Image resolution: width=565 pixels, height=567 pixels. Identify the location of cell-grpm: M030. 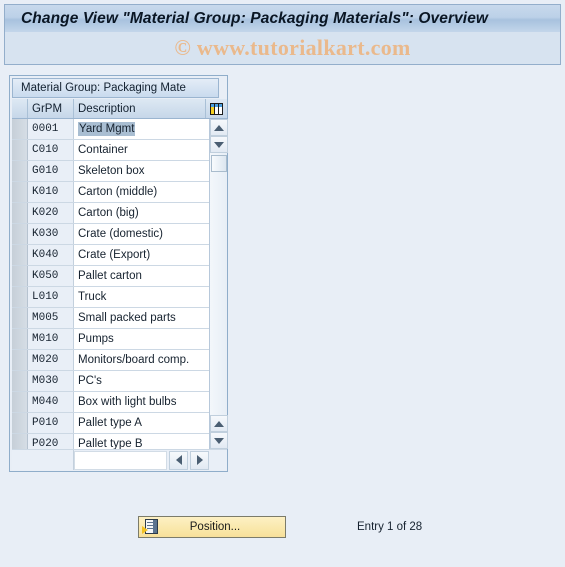
(51, 381).